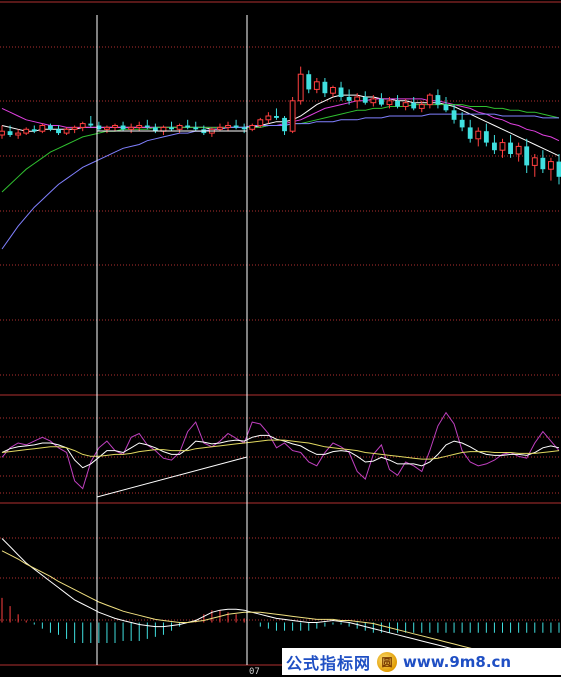 The height and width of the screenshot is (677, 561). Describe the element at coordinates (254, 672) in the screenshot. I see `x-tick-label: 07` at that location.